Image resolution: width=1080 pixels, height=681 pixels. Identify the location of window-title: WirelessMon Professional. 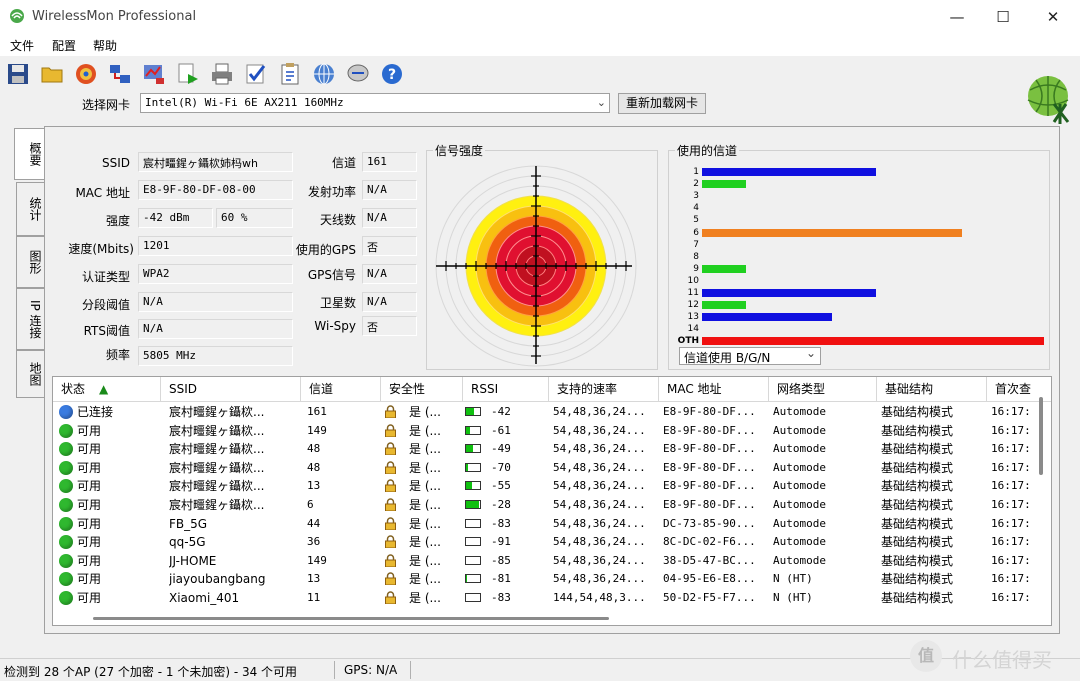
(114, 16).